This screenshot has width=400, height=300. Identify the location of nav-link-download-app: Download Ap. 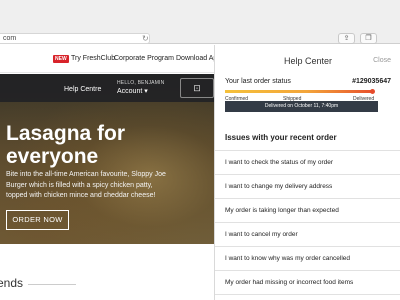
(196, 58).